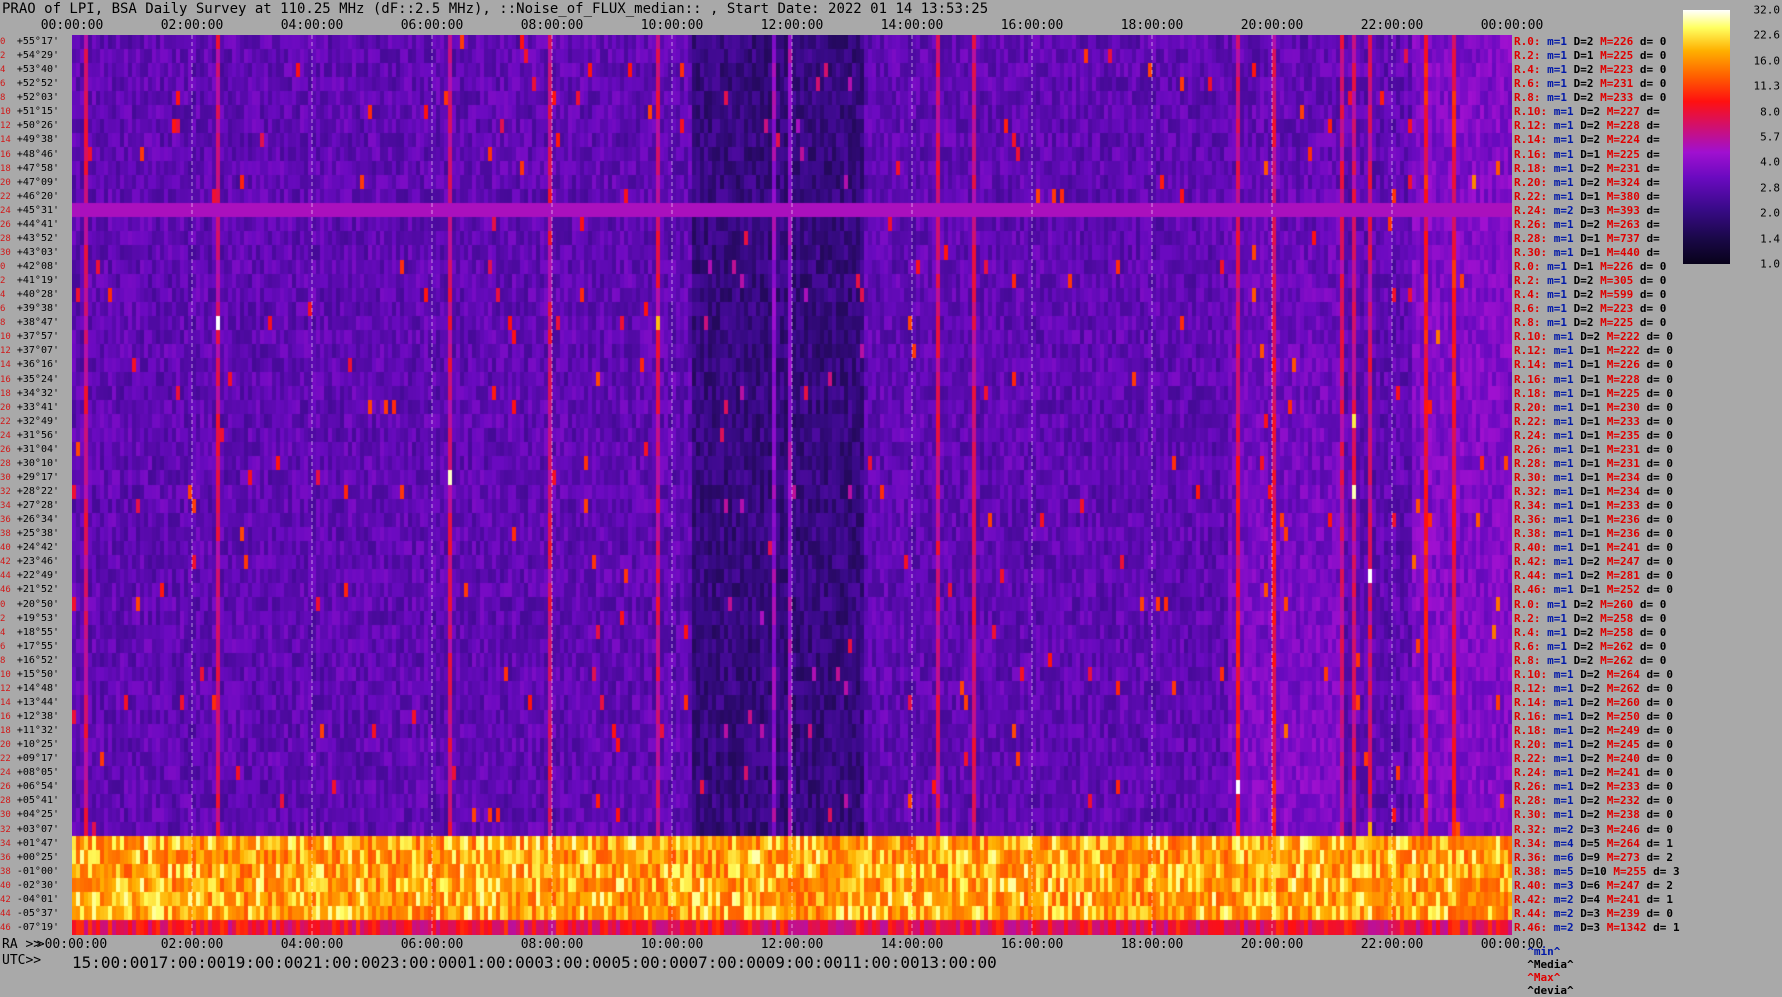 The image size is (1782, 997). Describe the element at coordinates (1590, 295) in the screenshot. I see `row-stat: R.4: m=1 D=2 M=599 d= 0` at that location.